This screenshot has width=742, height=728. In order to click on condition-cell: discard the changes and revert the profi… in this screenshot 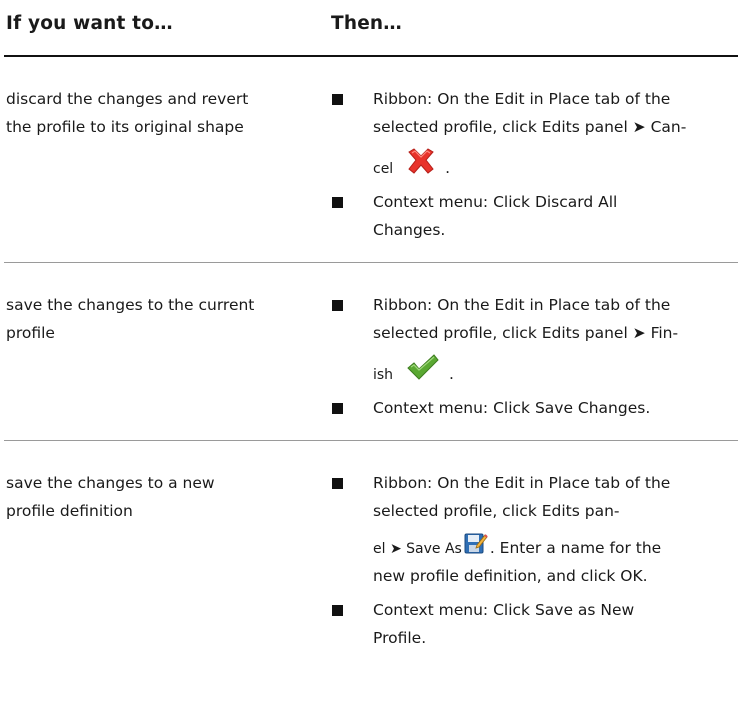, I will do `click(156, 113)`.